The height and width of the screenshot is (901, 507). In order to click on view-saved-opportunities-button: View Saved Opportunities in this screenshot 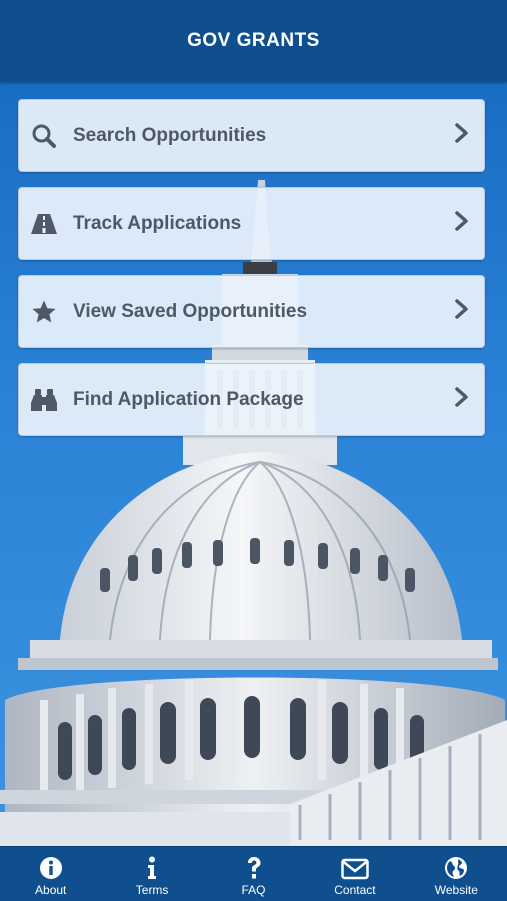, I will do `click(251, 311)`.